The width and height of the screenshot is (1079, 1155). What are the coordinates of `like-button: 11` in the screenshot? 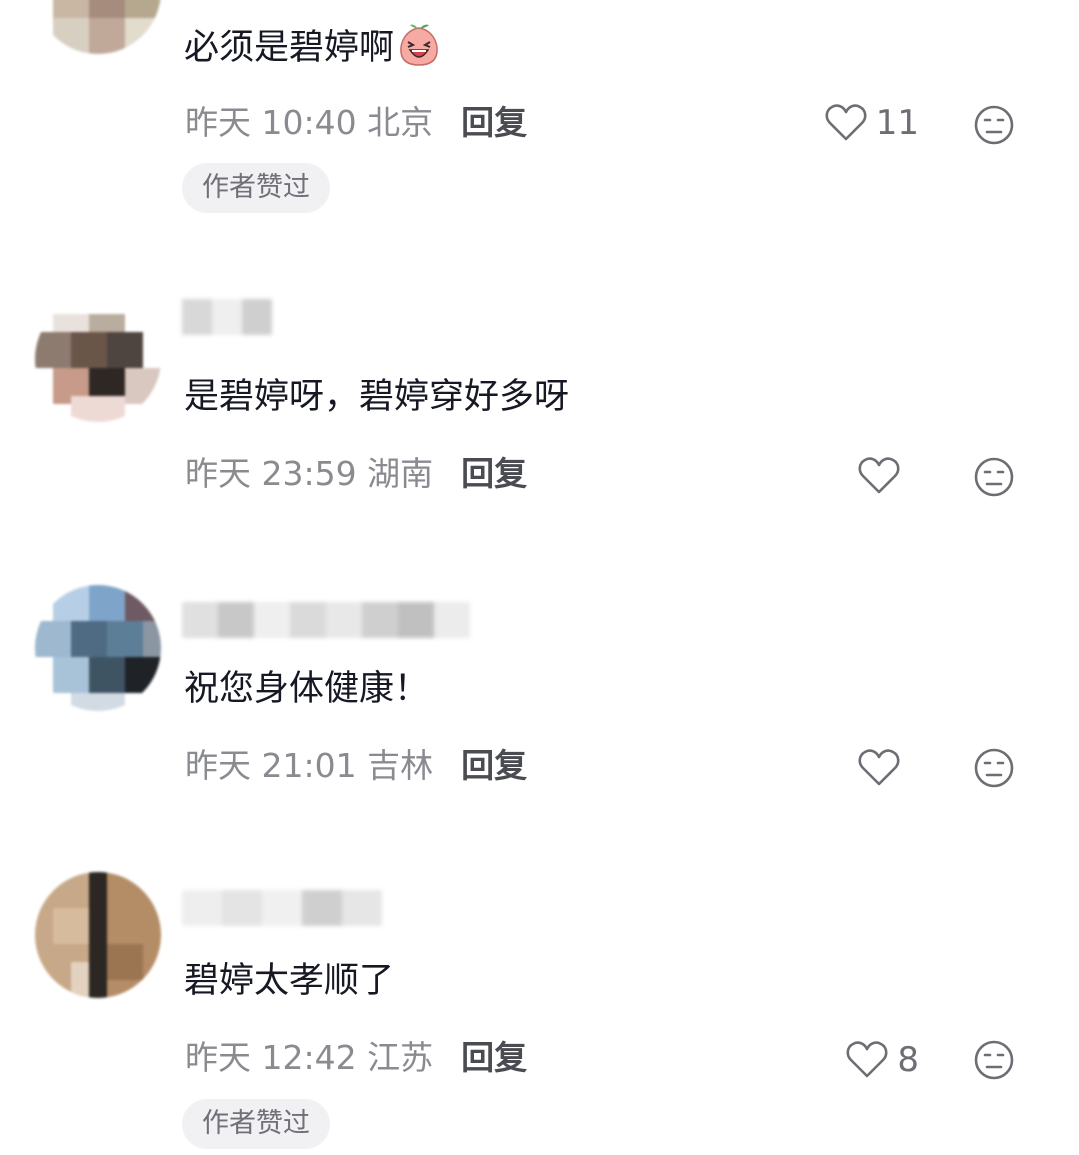 It's located at (871, 123).